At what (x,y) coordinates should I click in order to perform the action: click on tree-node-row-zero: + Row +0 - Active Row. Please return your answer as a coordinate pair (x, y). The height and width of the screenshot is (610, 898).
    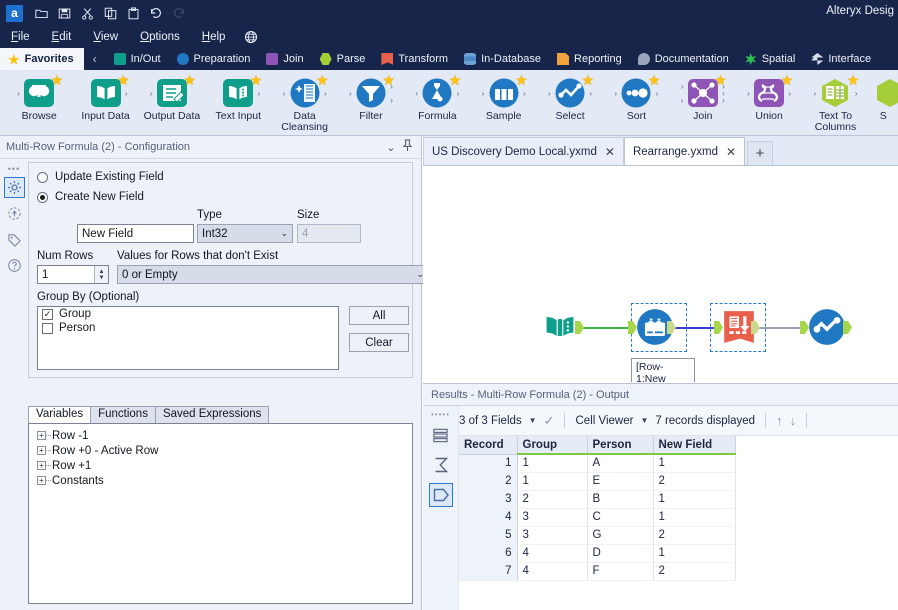
    Looking at the image, I should click on (224, 450).